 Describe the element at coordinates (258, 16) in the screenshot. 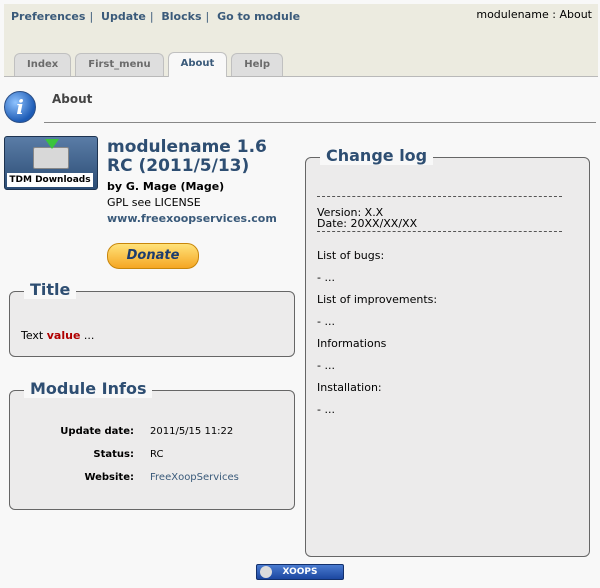

I see `go-to-module-link: Go to module` at that location.